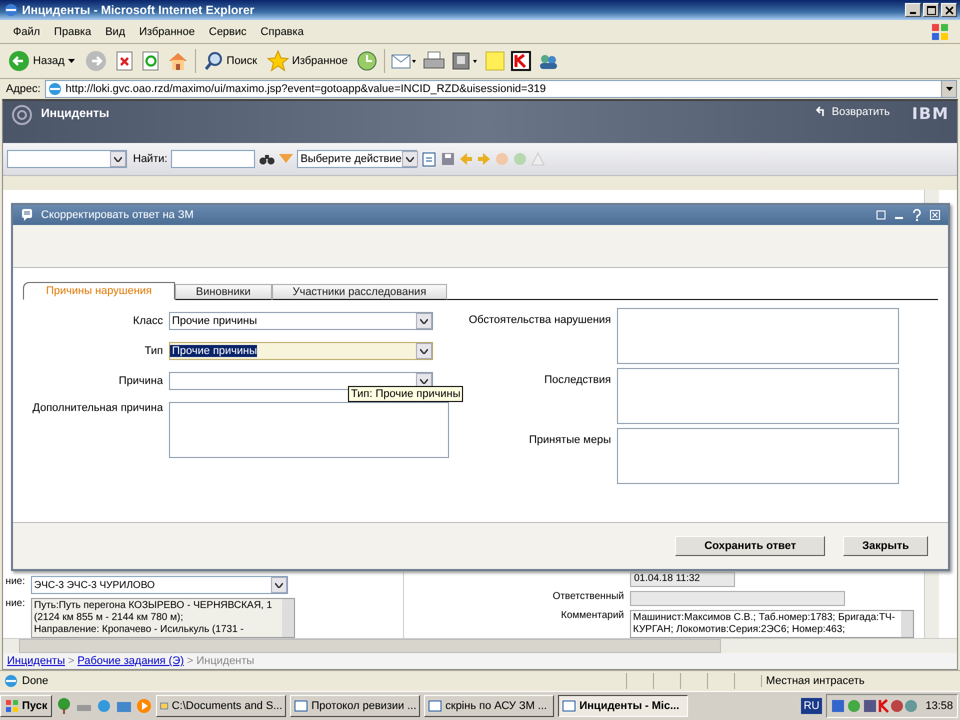 The height and width of the screenshot is (720, 960). What do you see at coordinates (167, 32) in the screenshot?
I see `menu-item: Избранное` at bounding box center [167, 32].